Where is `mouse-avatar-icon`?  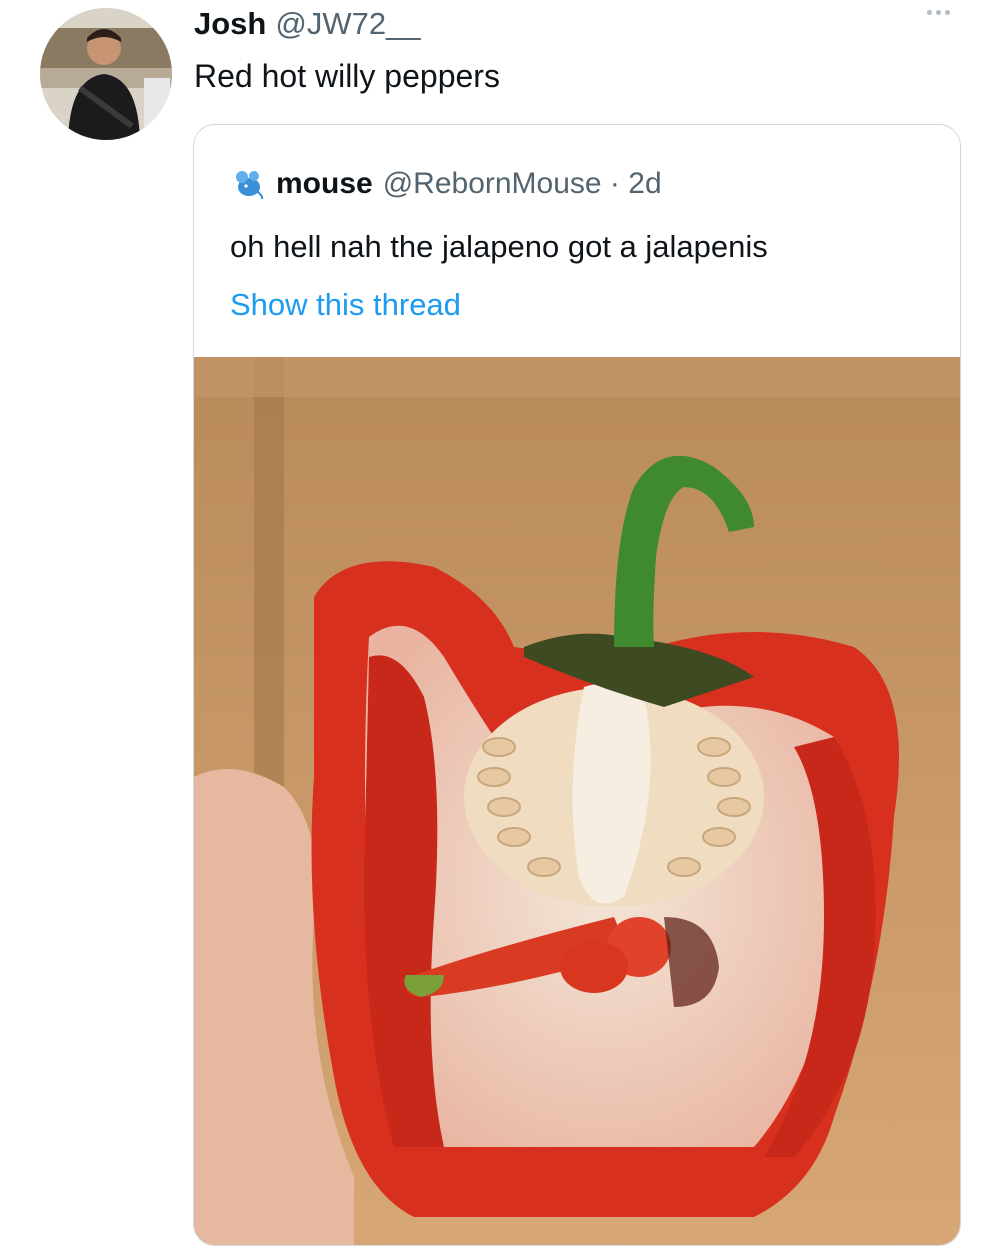 mouse-avatar-icon is located at coordinates (249, 184).